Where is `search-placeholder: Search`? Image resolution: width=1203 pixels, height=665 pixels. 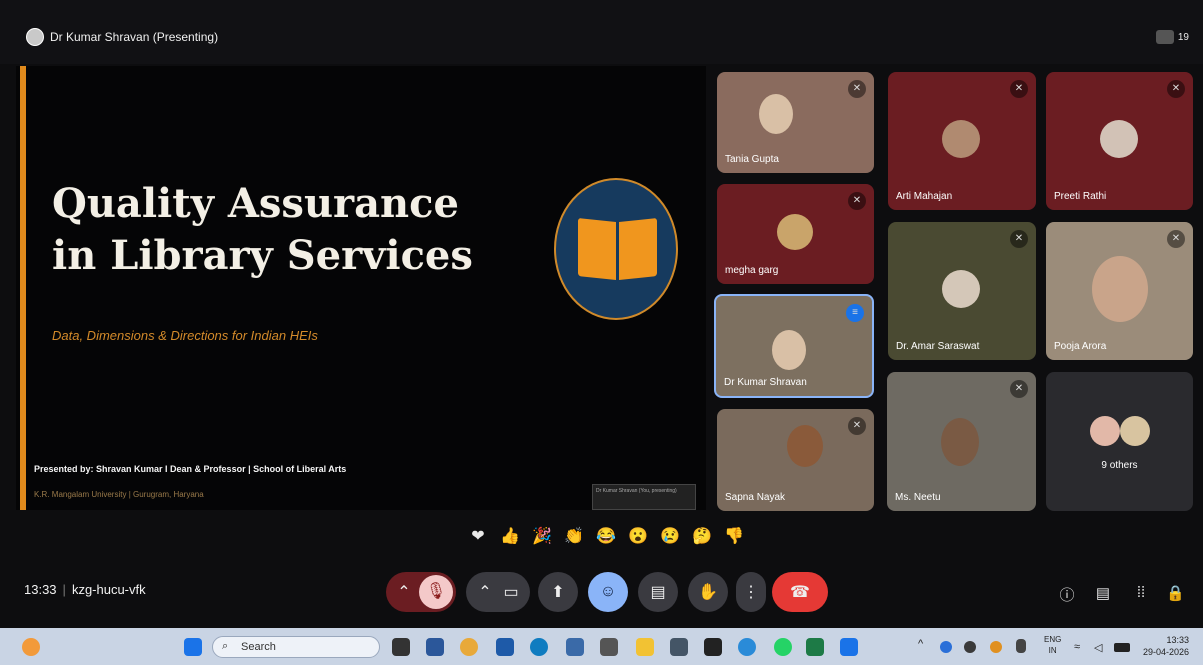
search-placeholder: Search is located at coordinates (258, 647).